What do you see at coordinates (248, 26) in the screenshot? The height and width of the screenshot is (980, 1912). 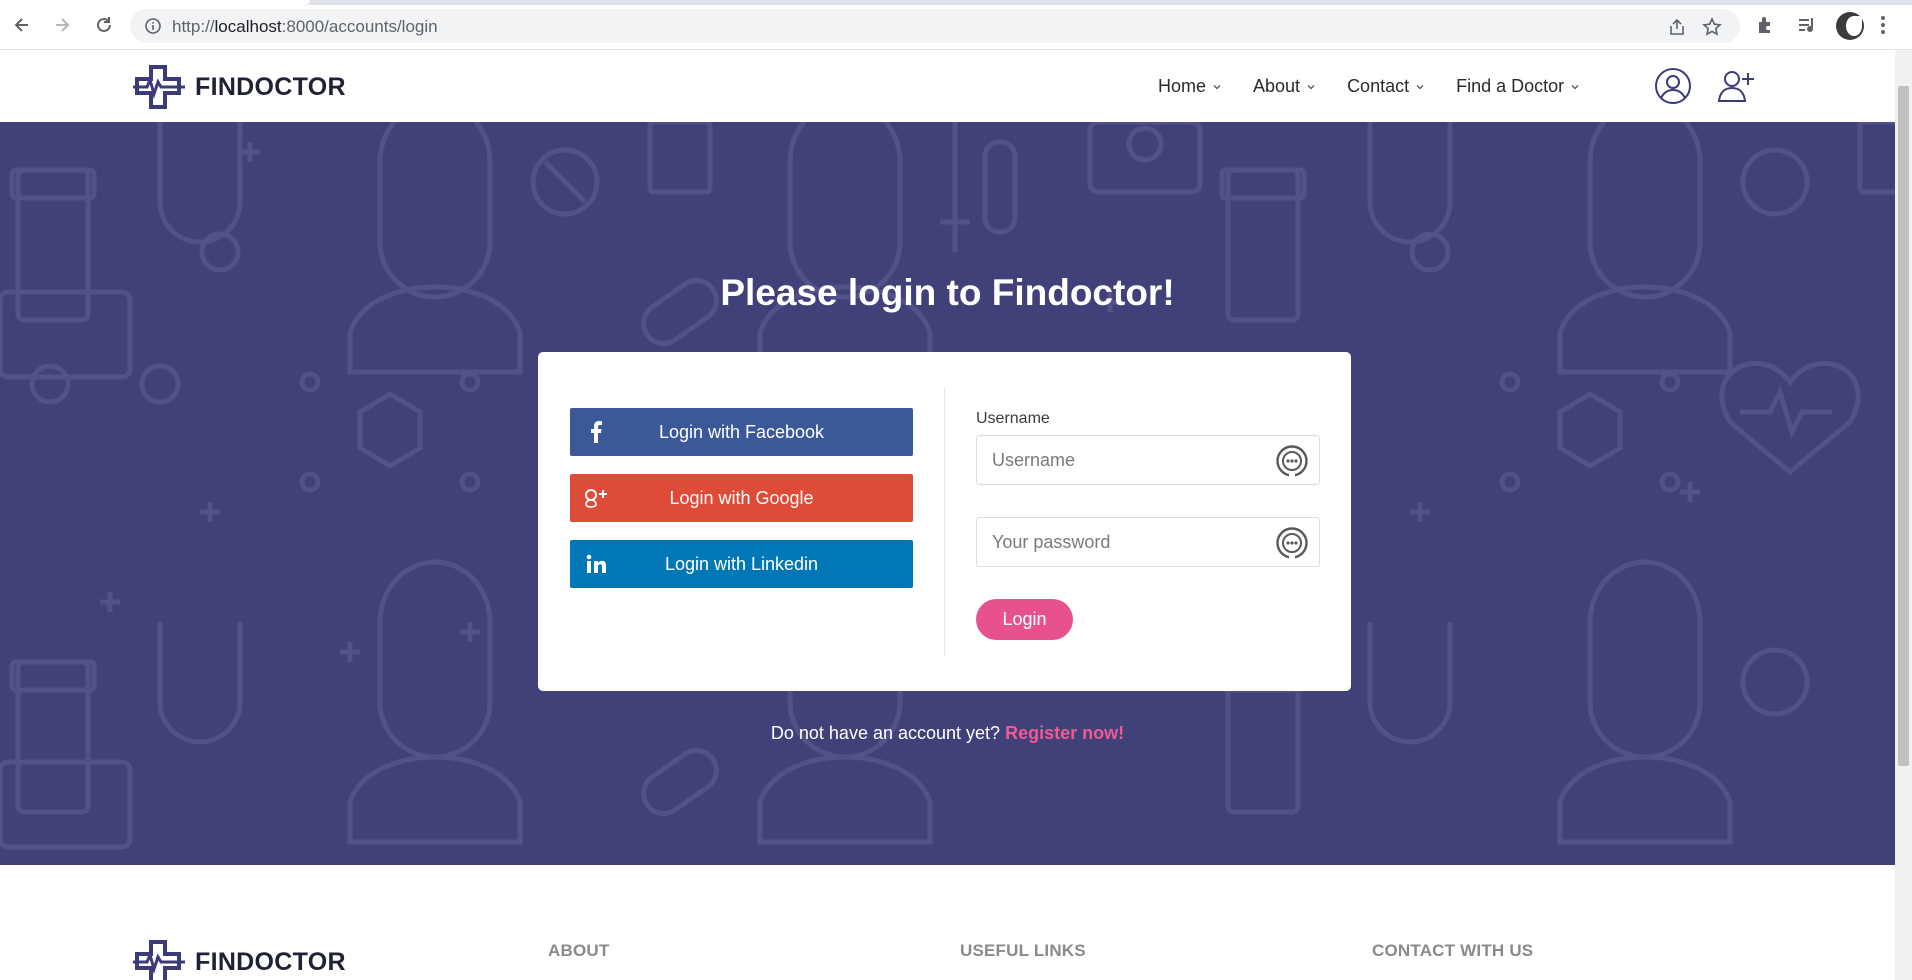 I see `url-host: localhost` at bounding box center [248, 26].